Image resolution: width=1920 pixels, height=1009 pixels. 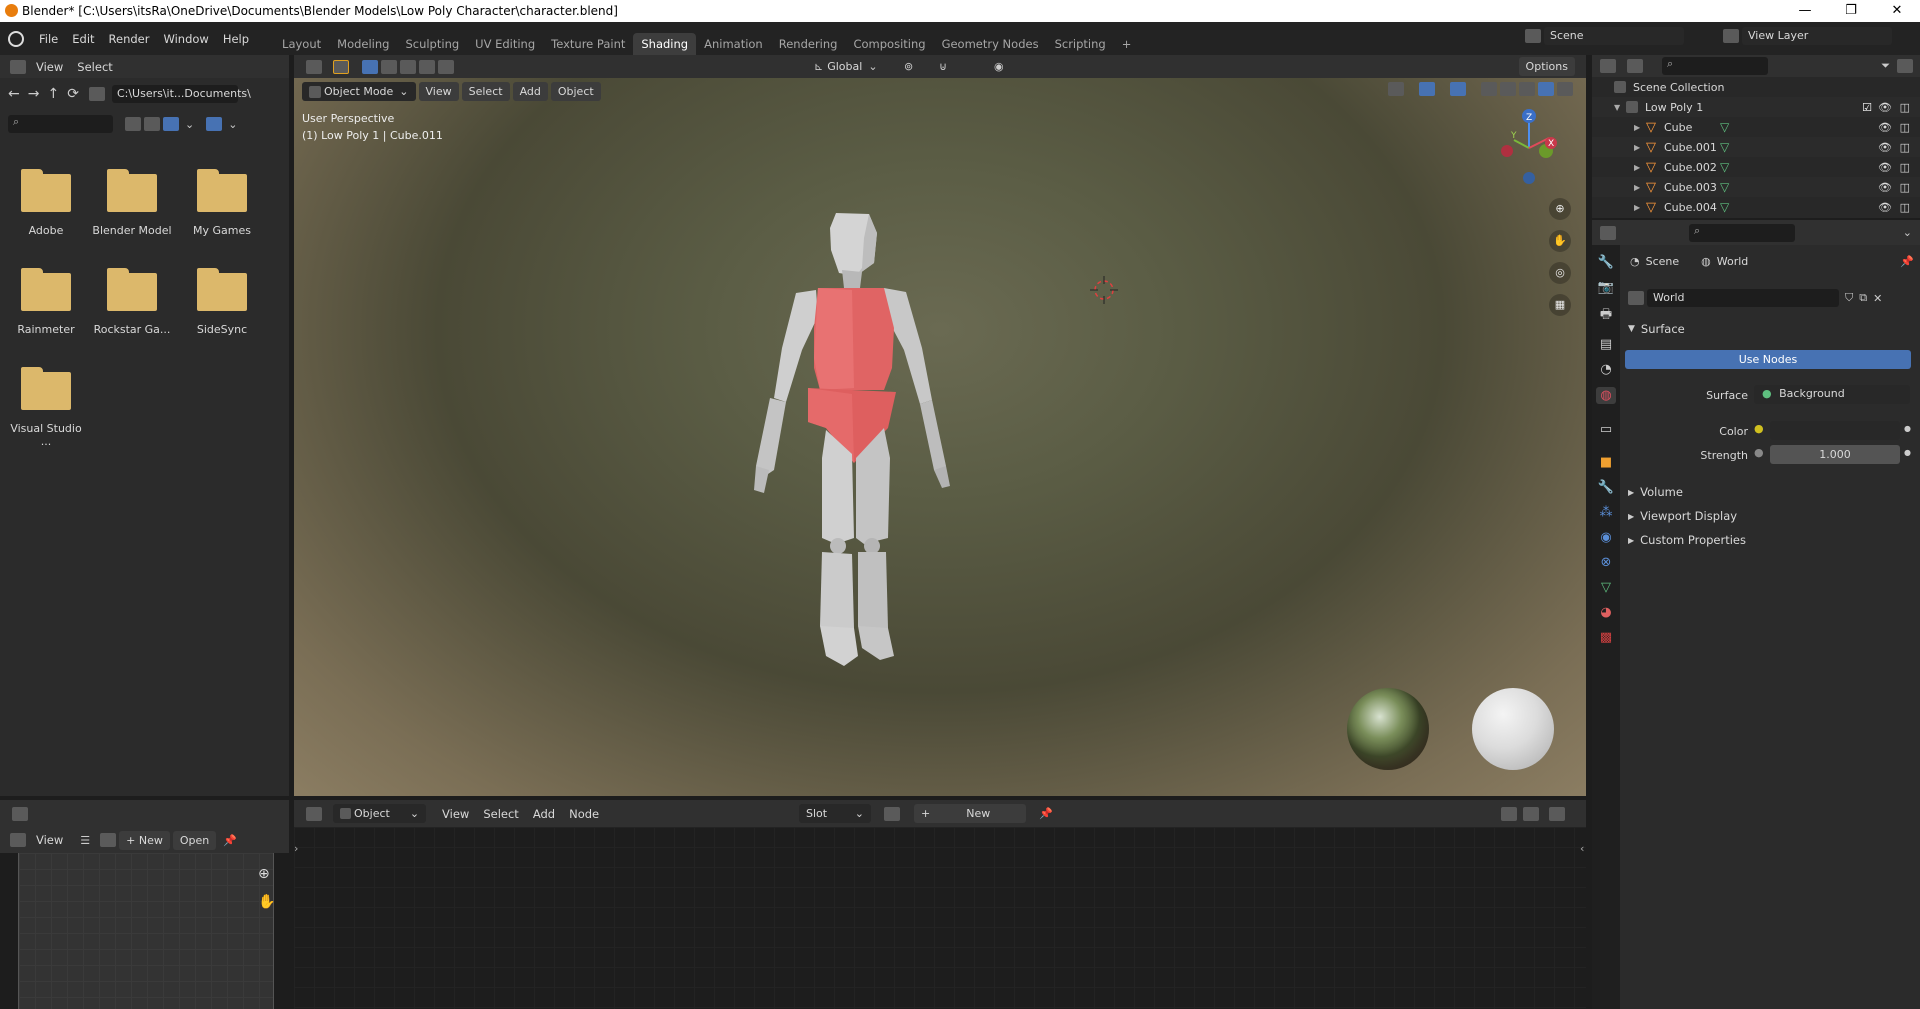 What do you see at coordinates (808, 44) in the screenshot?
I see `tab-rendering: Rendering` at bounding box center [808, 44].